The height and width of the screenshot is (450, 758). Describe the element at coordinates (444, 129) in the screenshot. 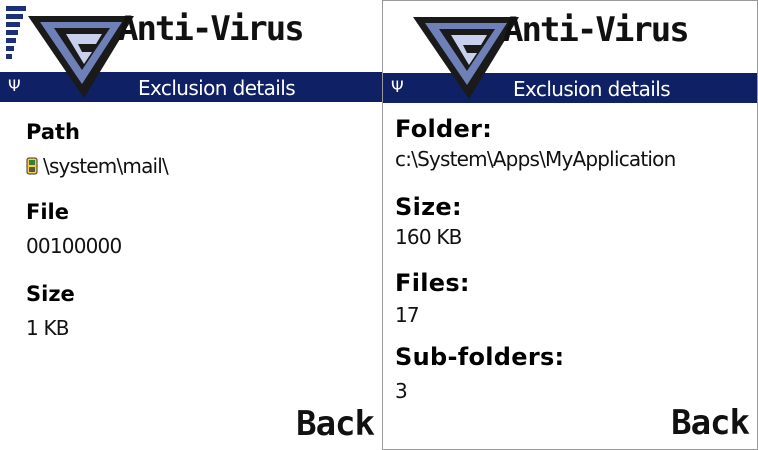

I see `folder-label: Folder:` at that location.